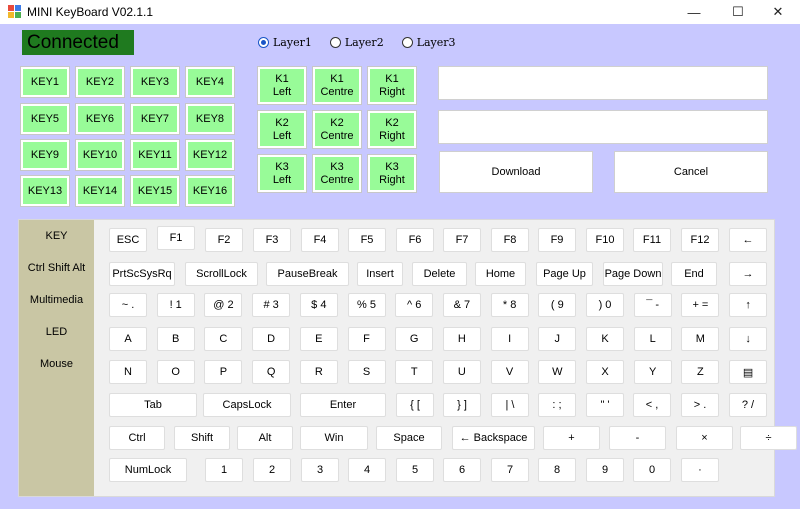 The height and width of the screenshot is (509, 800). I want to click on macro-key-11: KEY11, so click(155, 155).